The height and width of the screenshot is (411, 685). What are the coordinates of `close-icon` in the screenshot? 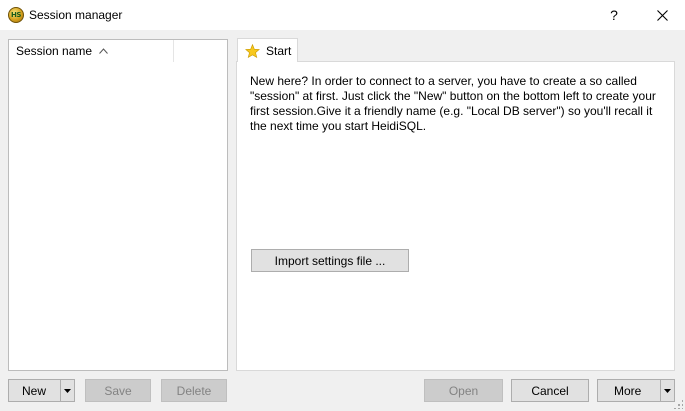 It's located at (662, 15).